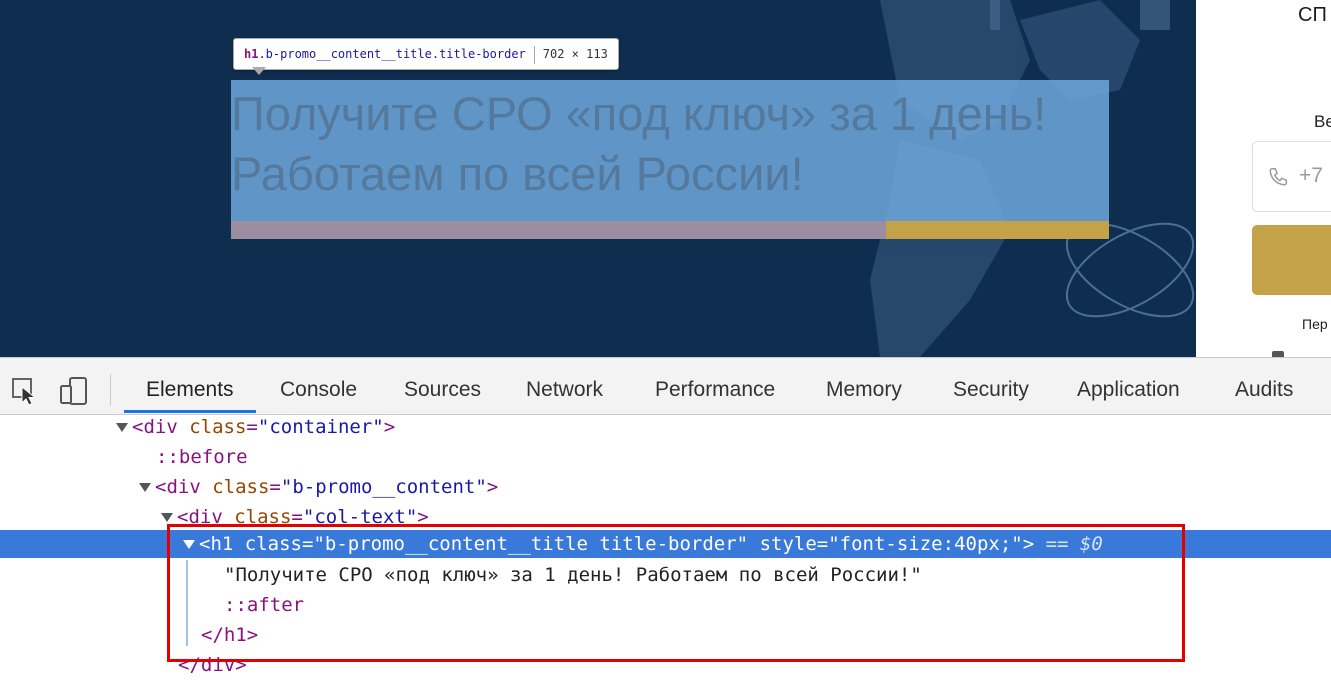  I want to click on dom-node-promo-content: <div class="b-promo__content">, so click(318, 487).